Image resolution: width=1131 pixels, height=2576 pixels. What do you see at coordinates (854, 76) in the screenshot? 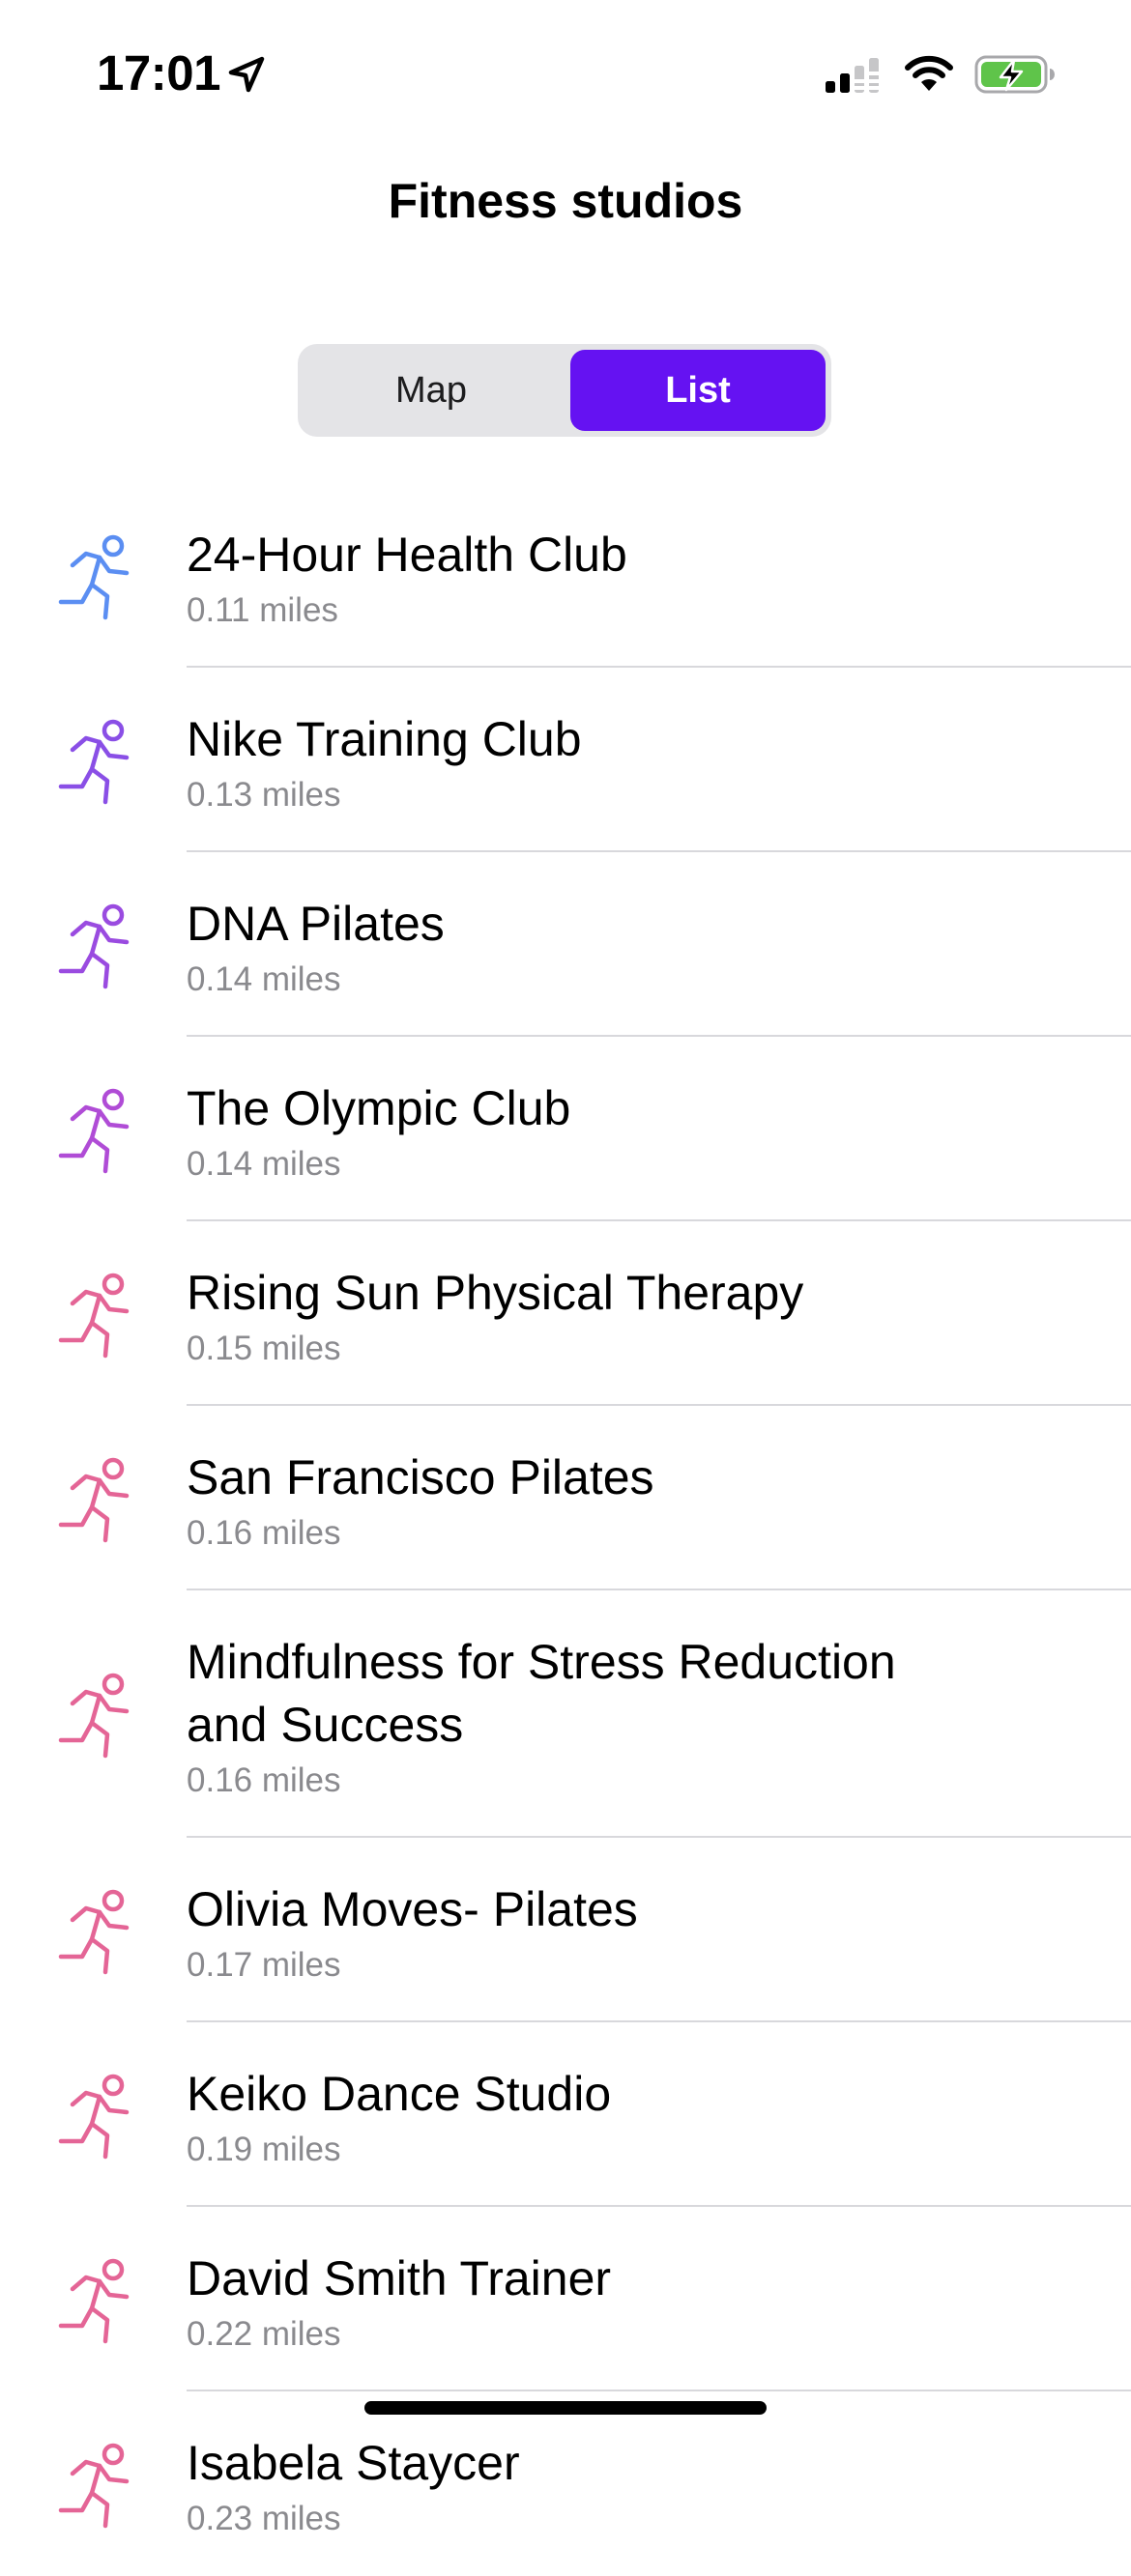
I see `cellular-signal-icon` at bounding box center [854, 76].